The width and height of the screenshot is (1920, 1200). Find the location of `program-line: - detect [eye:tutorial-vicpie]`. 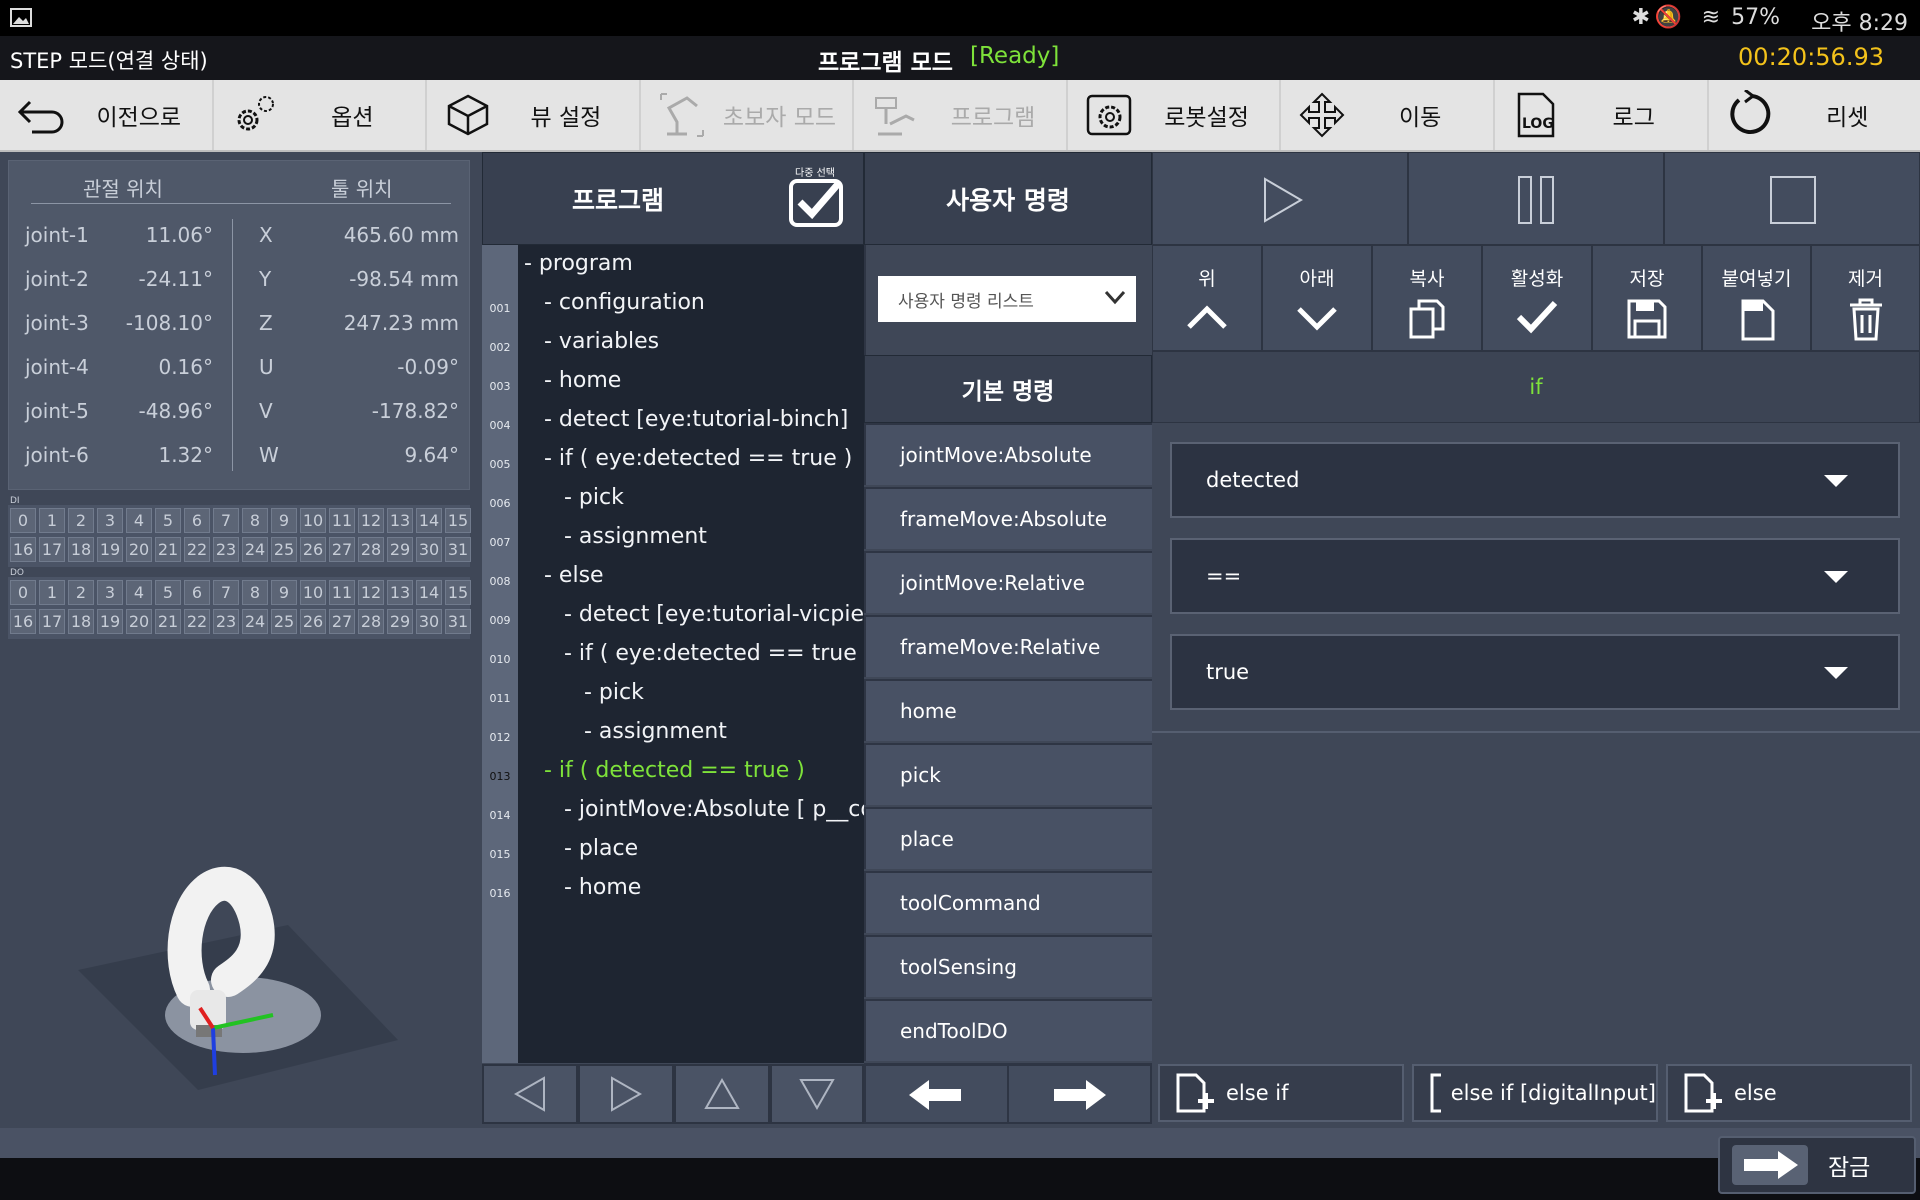

program-line: - detect [eye:tutorial-vicpie] is located at coordinates (714, 614).